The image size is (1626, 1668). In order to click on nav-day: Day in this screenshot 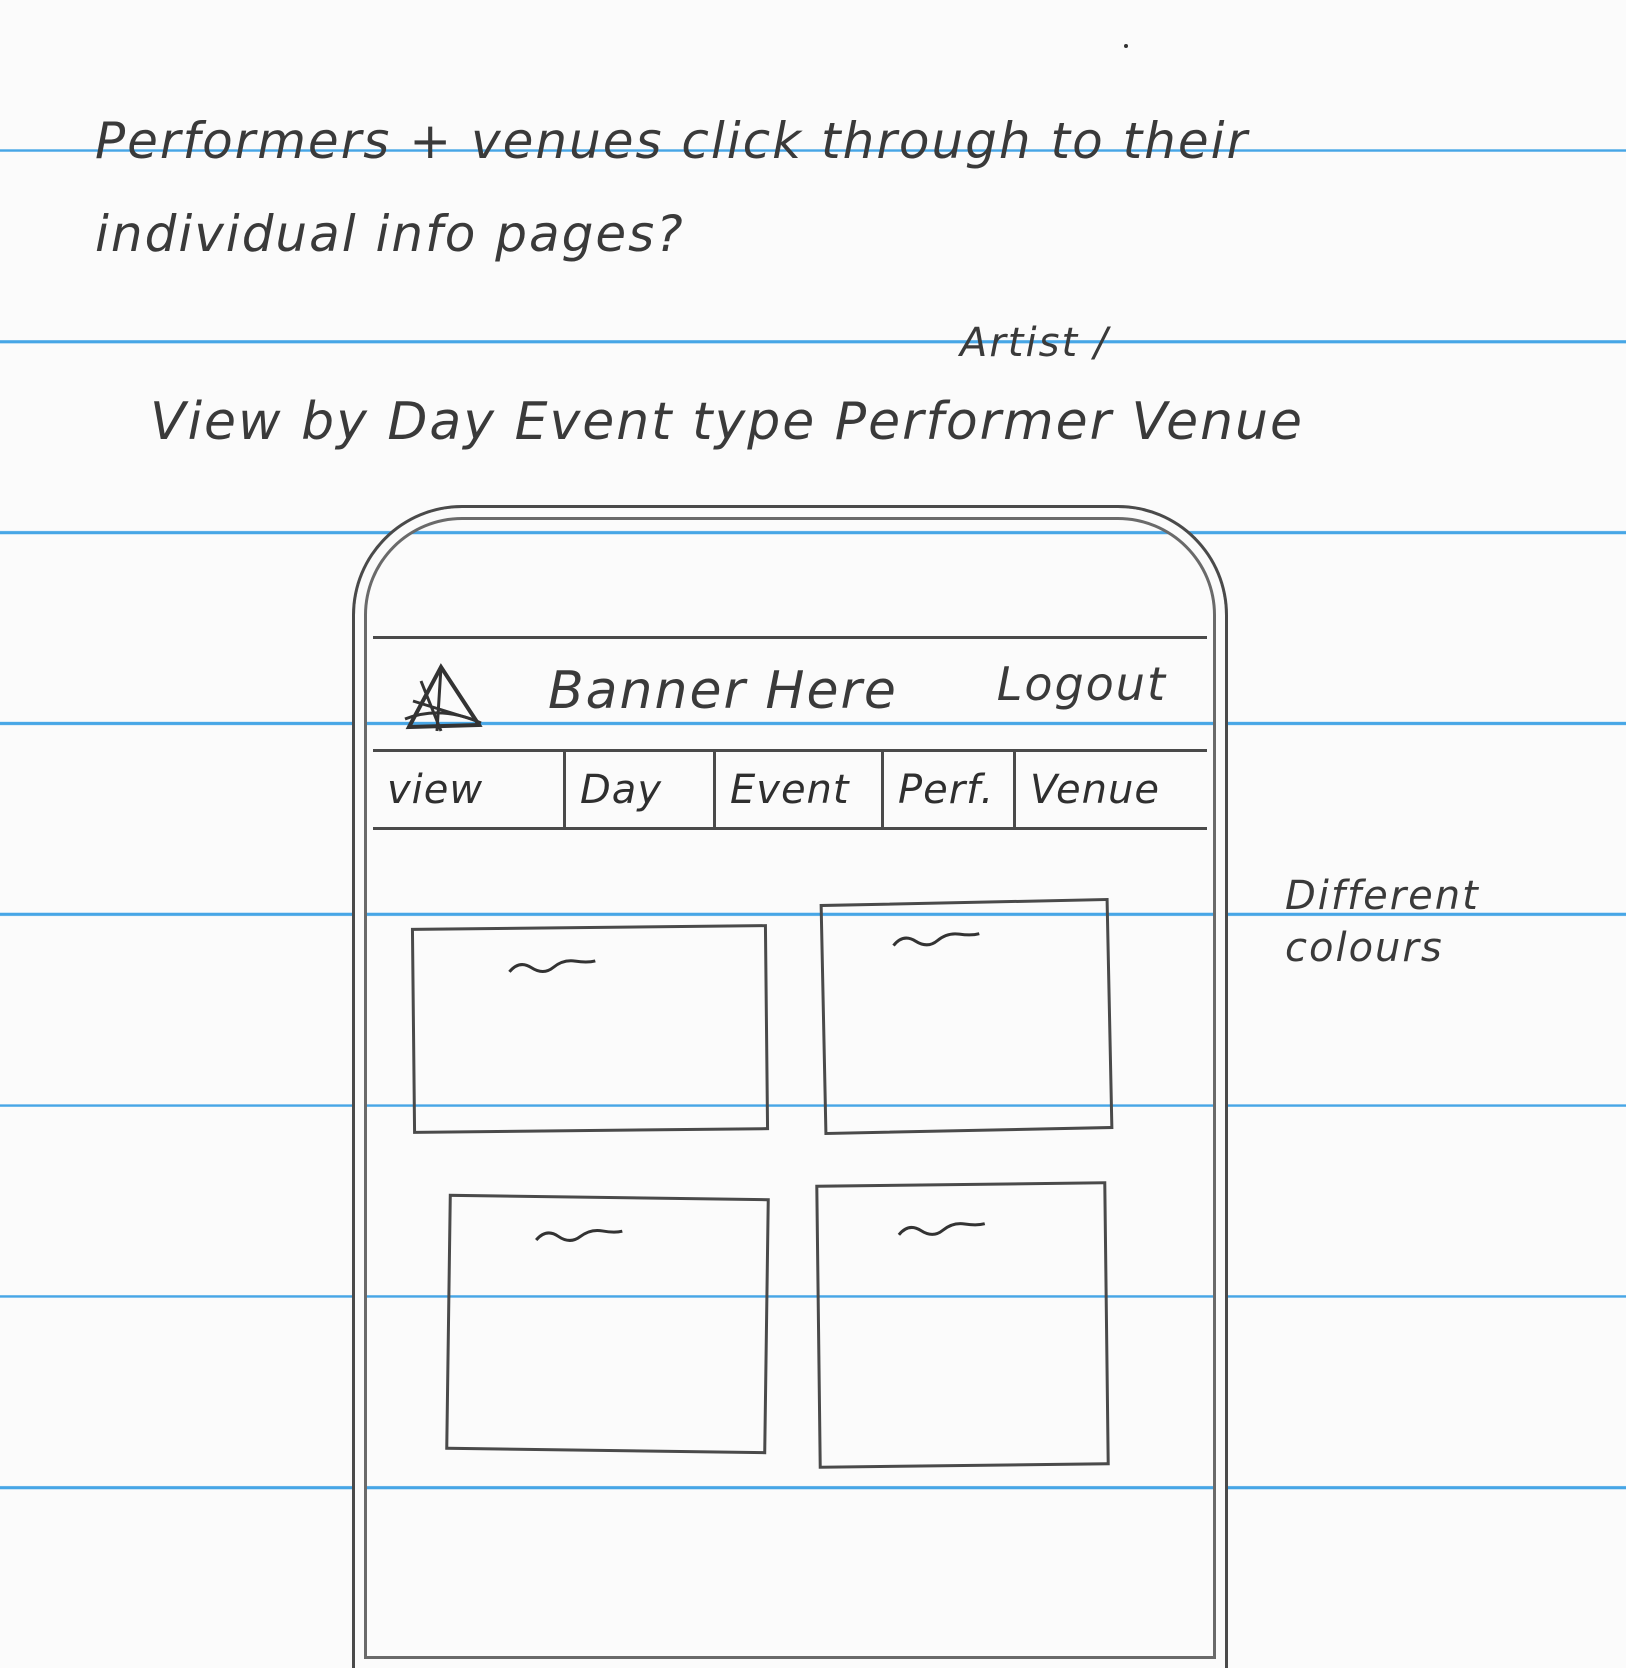, I will do `click(638, 788)`.